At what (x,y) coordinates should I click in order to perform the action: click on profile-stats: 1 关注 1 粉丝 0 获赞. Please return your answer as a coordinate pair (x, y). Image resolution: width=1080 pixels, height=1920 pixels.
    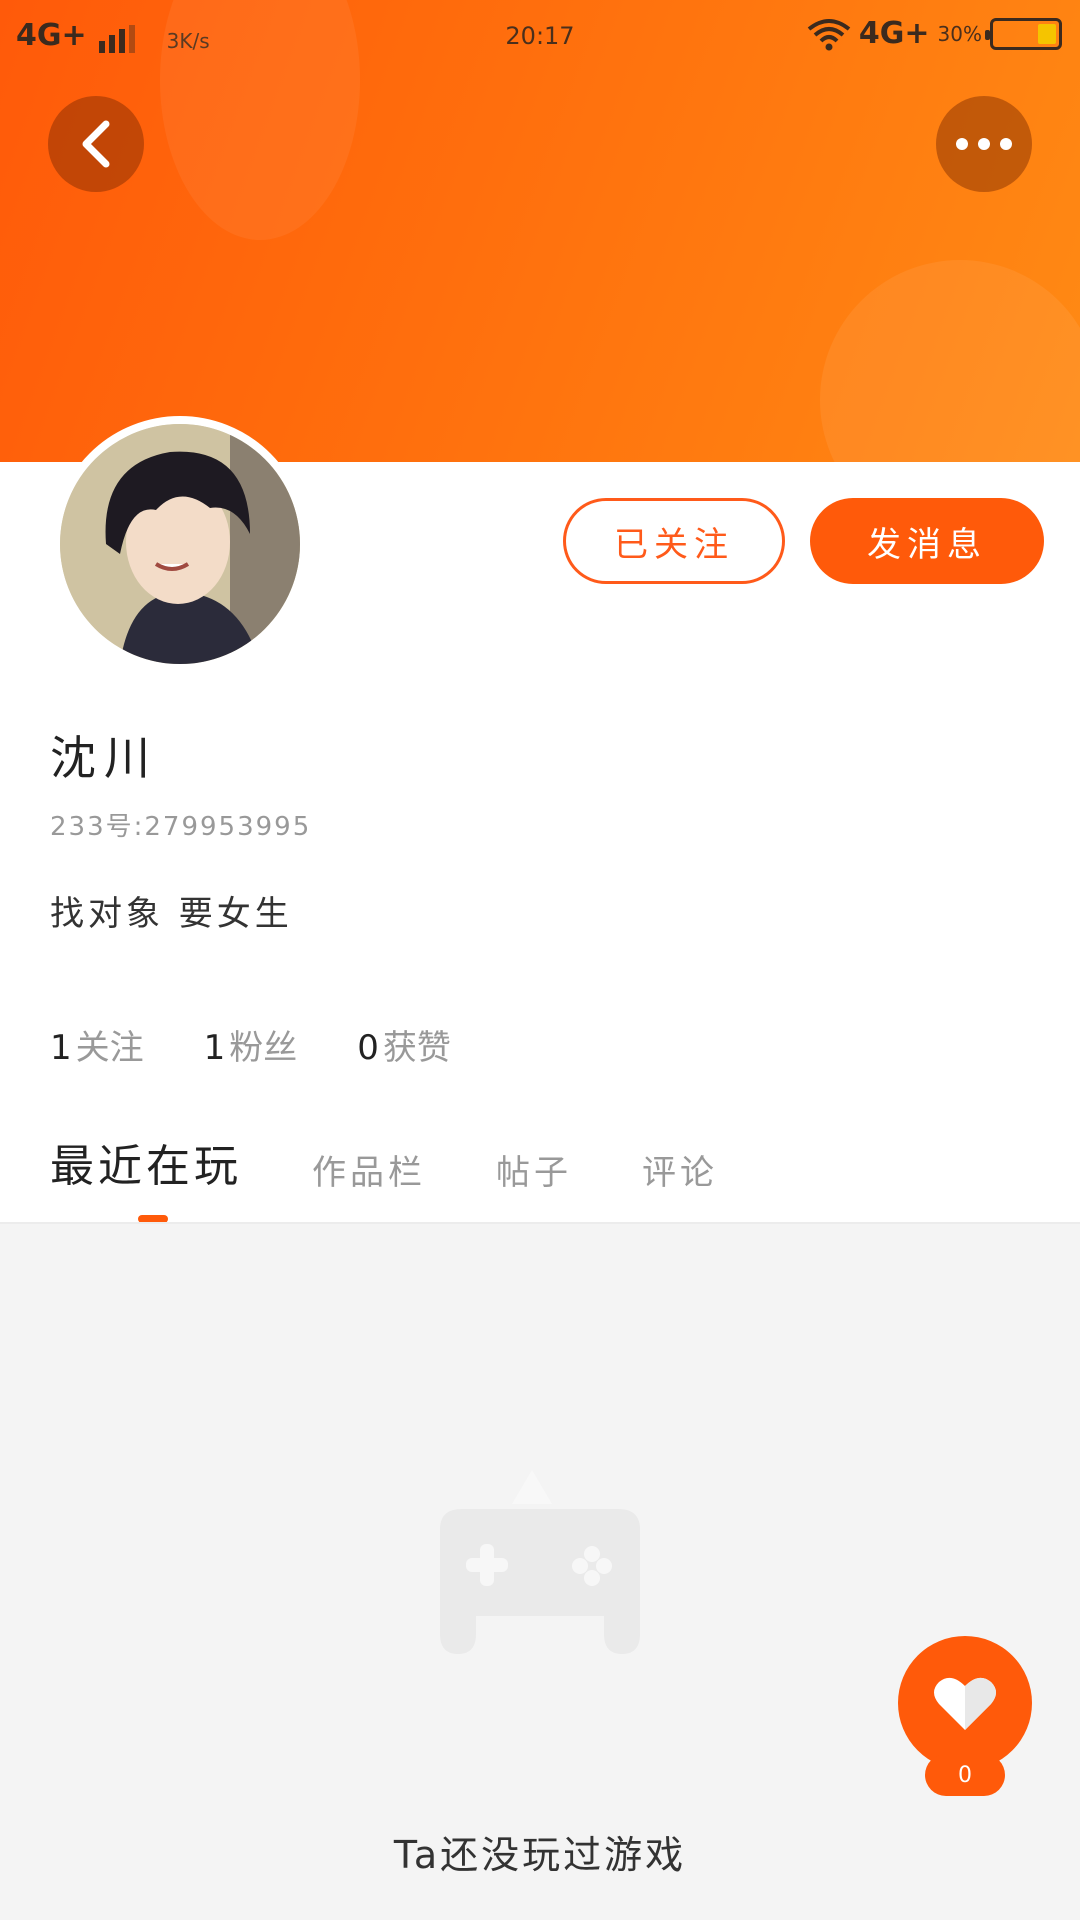
    Looking at the image, I should click on (250, 1044).